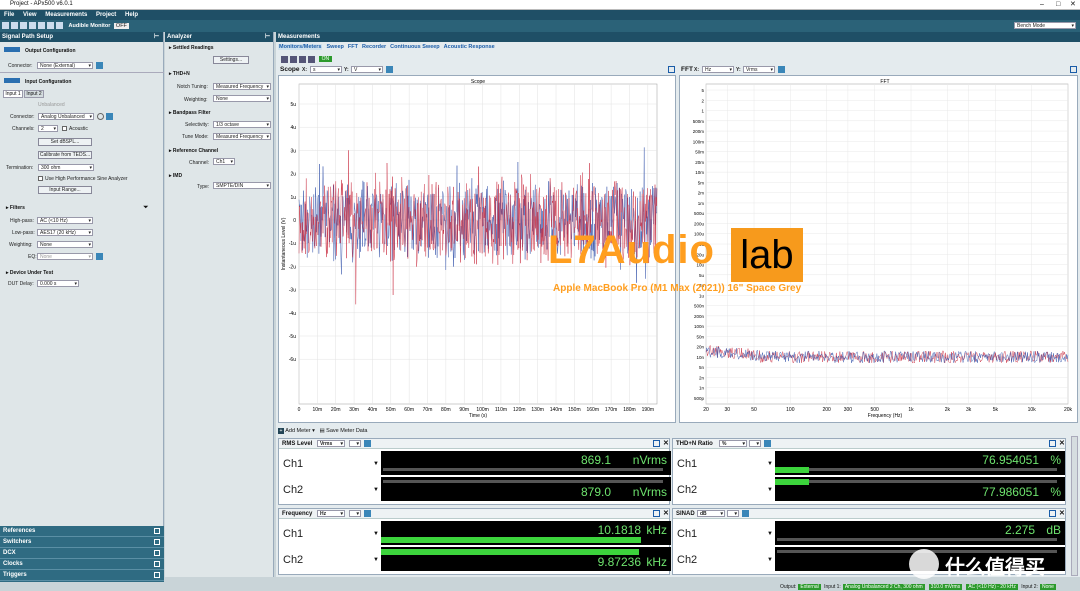 This screenshot has height=591, width=1080. What do you see at coordinates (281, 431) in the screenshot?
I see `add-meter-icon: +` at bounding box center [281, 431].